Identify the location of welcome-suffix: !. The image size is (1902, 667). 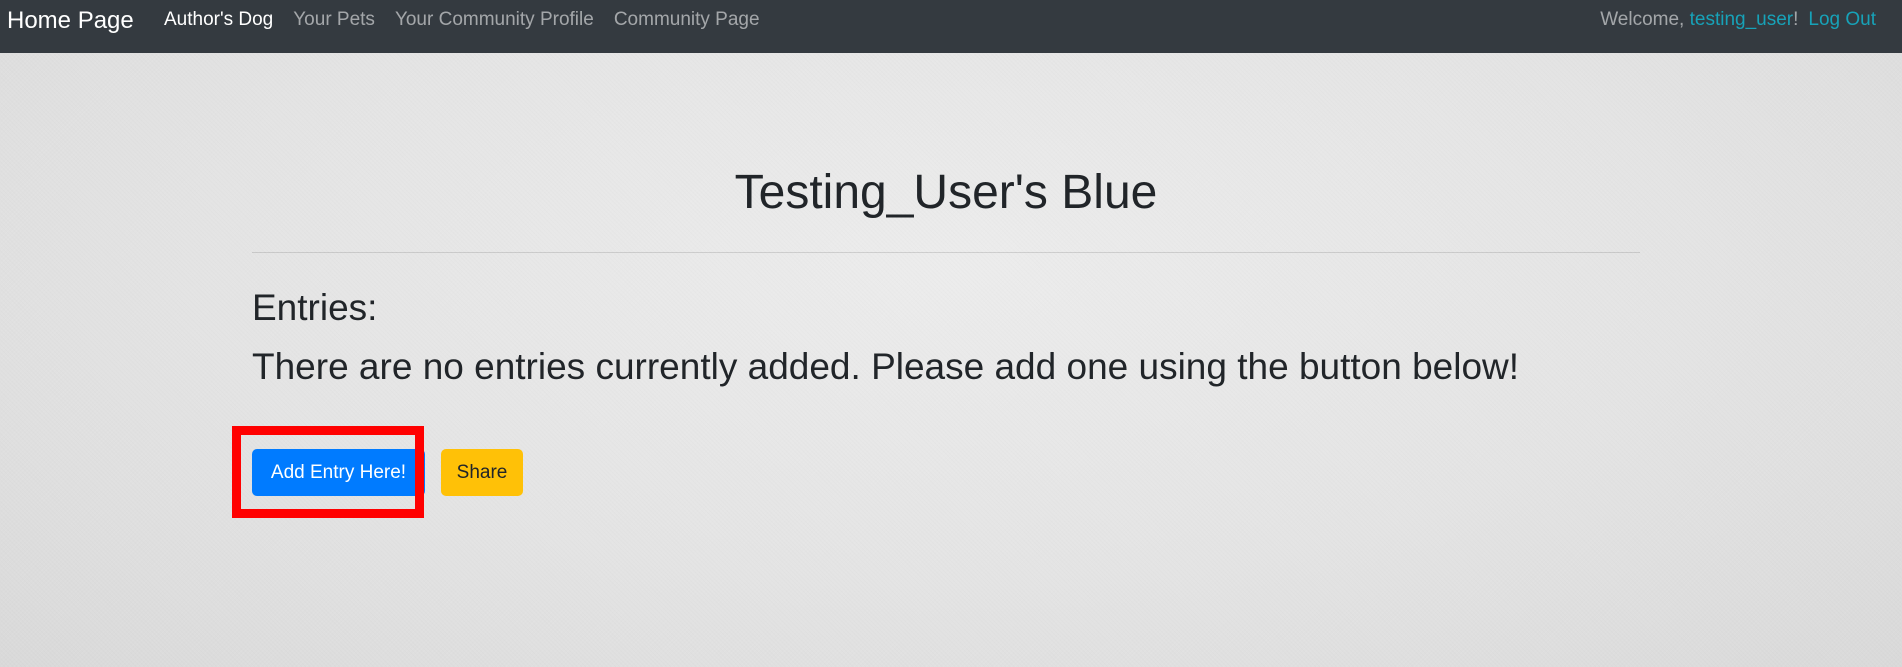
(1796, 19).